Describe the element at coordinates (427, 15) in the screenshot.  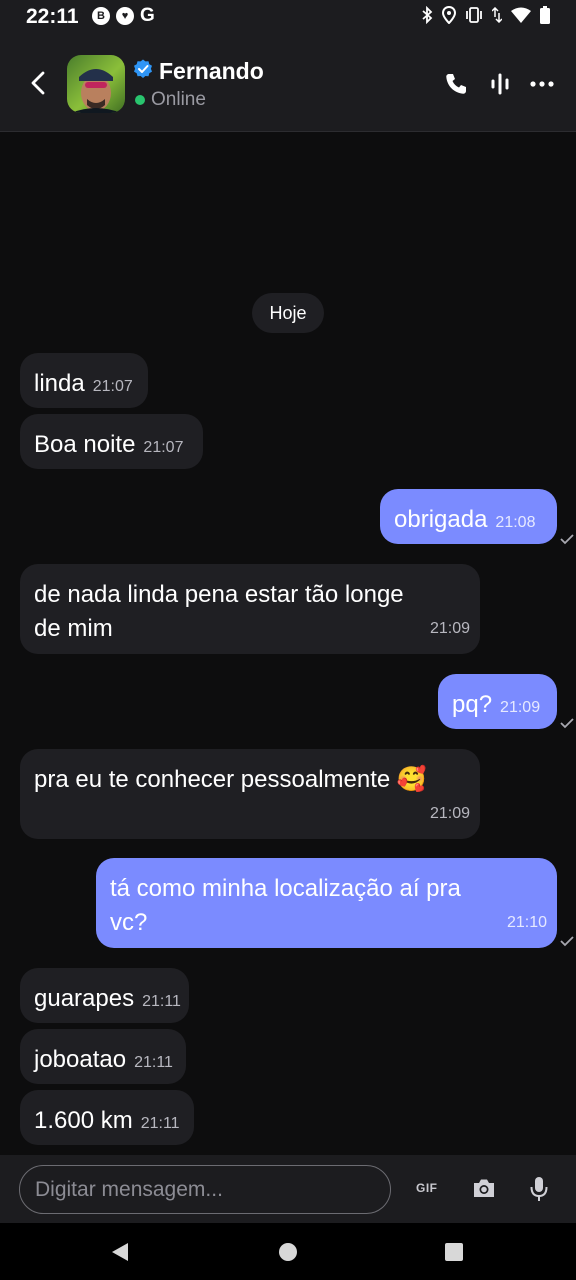
I see `bluetooth-icon` at that location.